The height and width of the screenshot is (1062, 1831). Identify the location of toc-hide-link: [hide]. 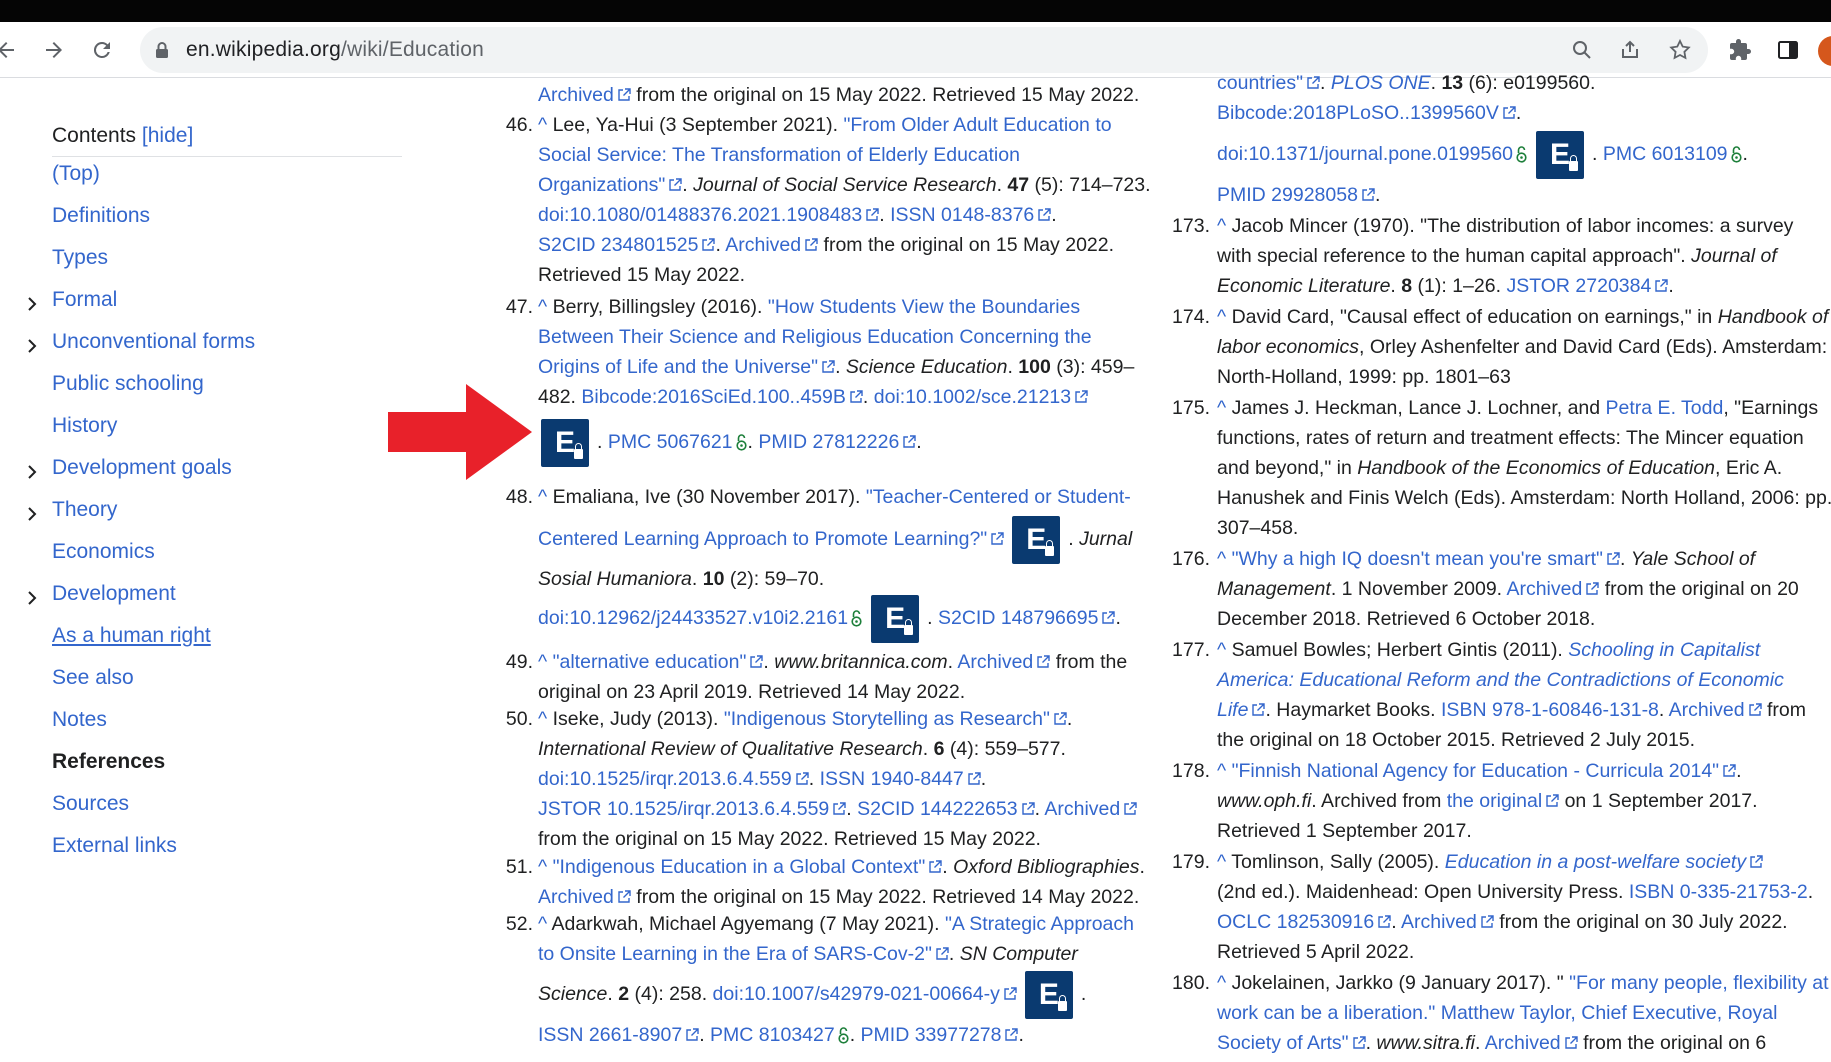
(167, 135).